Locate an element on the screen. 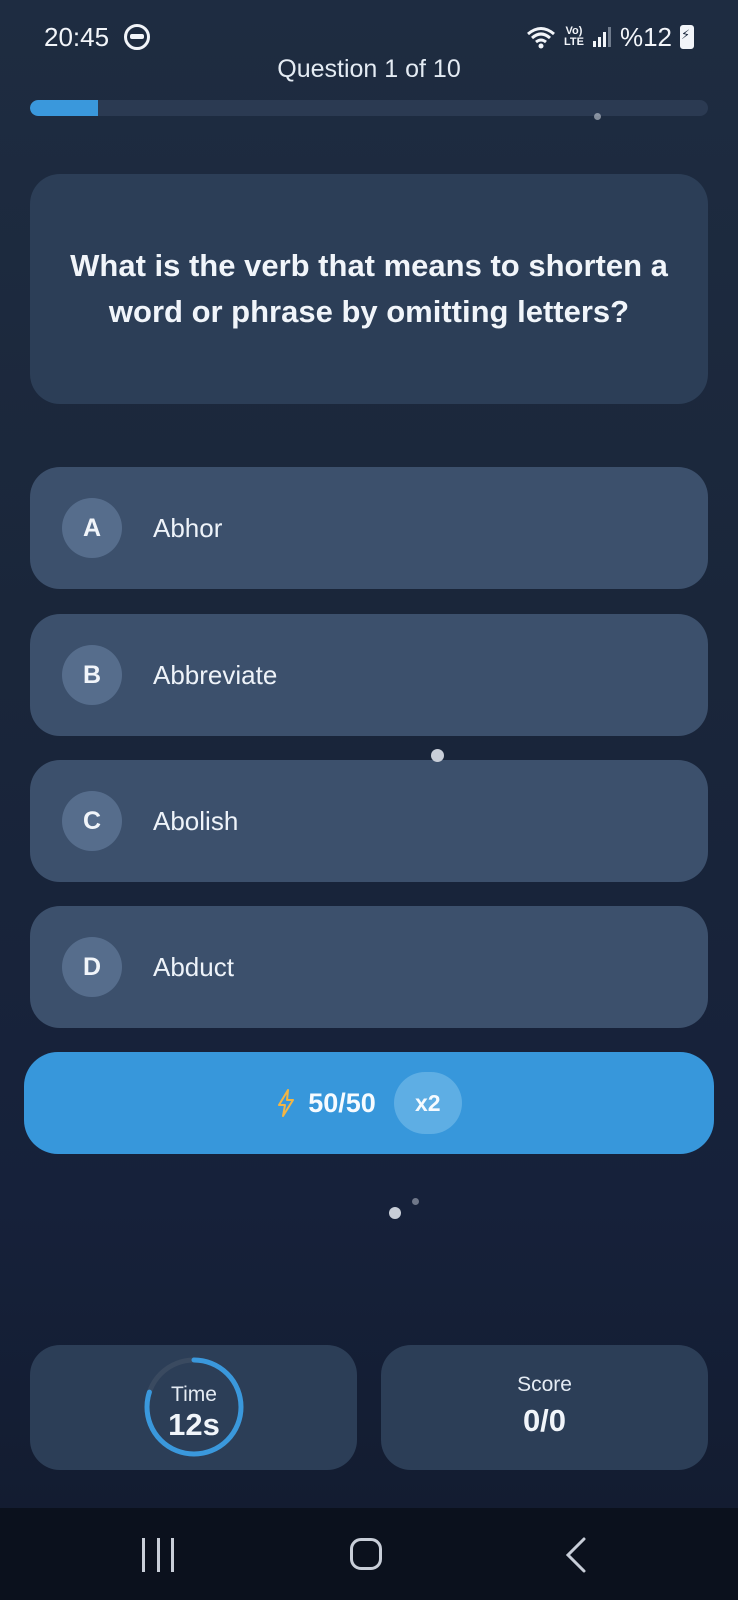  recents-button is located at coordinates (158, 1555).